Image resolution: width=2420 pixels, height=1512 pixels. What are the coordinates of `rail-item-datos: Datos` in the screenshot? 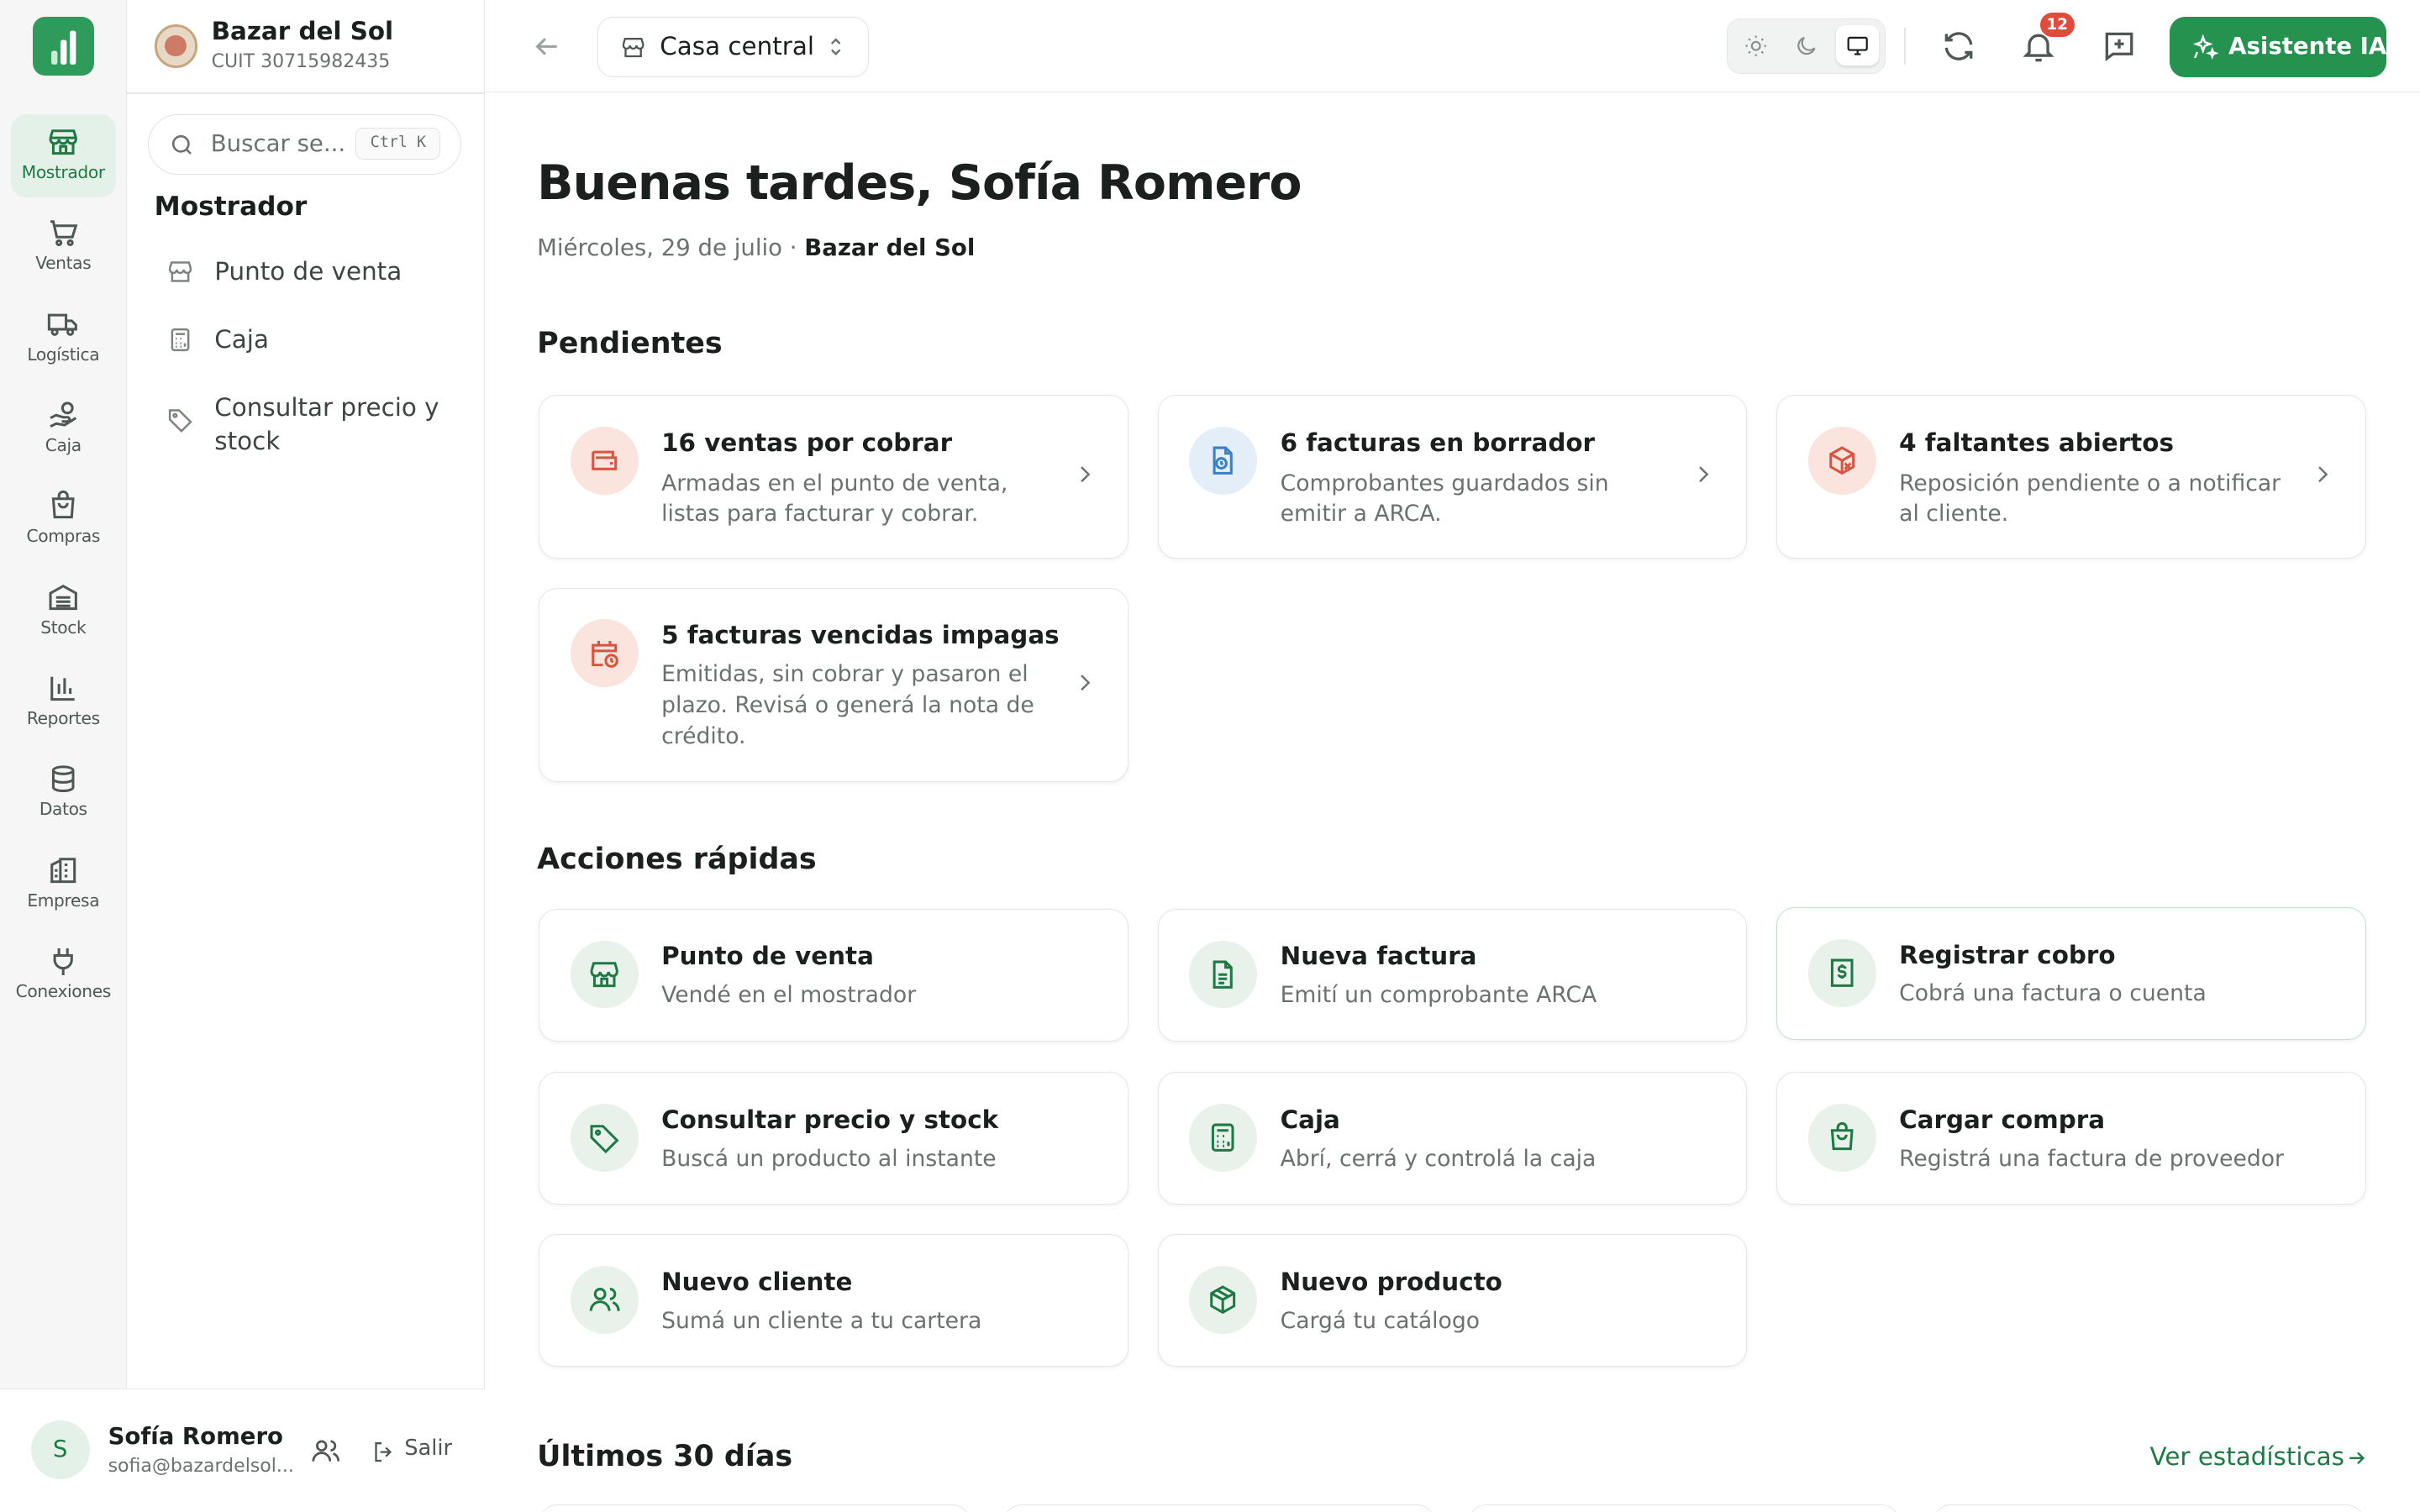 It's located at (64, 792).